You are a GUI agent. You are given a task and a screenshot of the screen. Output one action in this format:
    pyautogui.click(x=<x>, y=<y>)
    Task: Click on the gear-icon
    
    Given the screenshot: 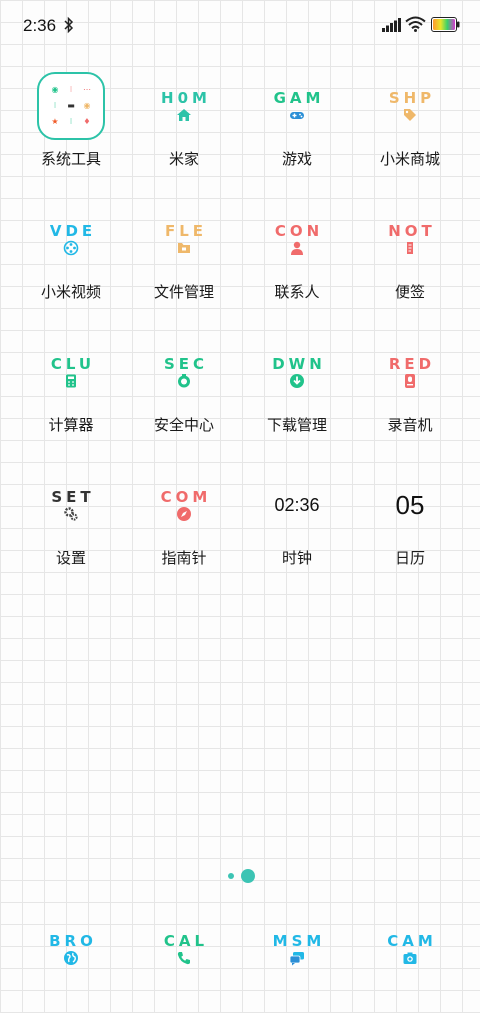 What is the action you would take?
    pyautogui.click(x=71, y=513)
    